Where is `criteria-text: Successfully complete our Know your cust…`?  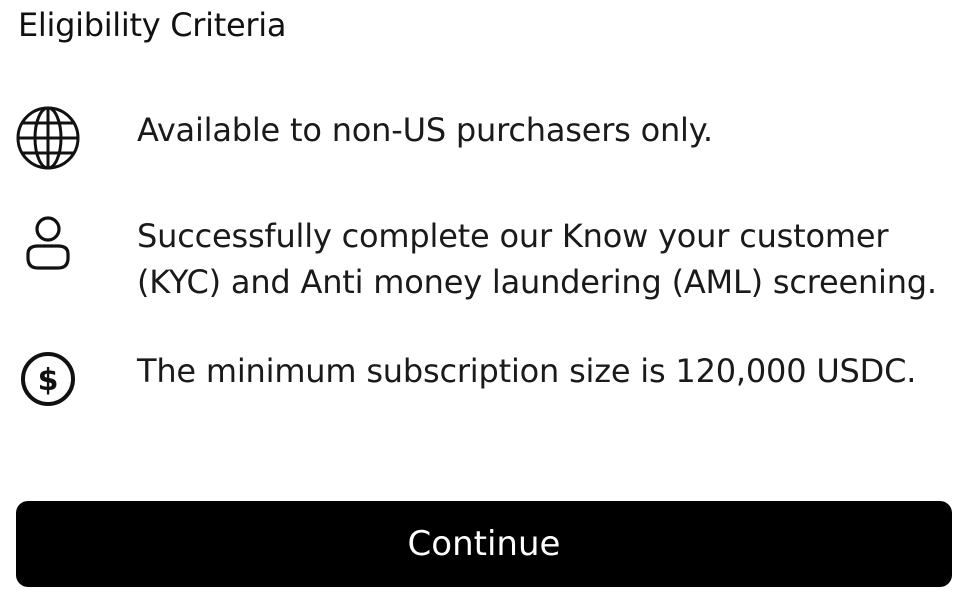
criteria-text: Successfully complete our Know your cust… is located at coordinates (537, 259).